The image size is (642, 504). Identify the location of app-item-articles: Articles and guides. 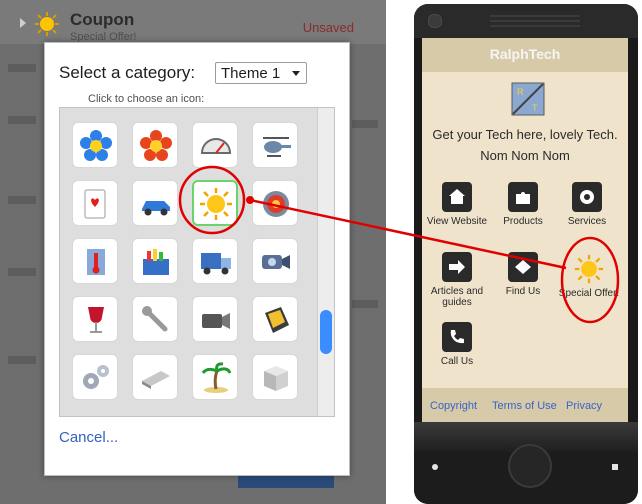
(457, 280).